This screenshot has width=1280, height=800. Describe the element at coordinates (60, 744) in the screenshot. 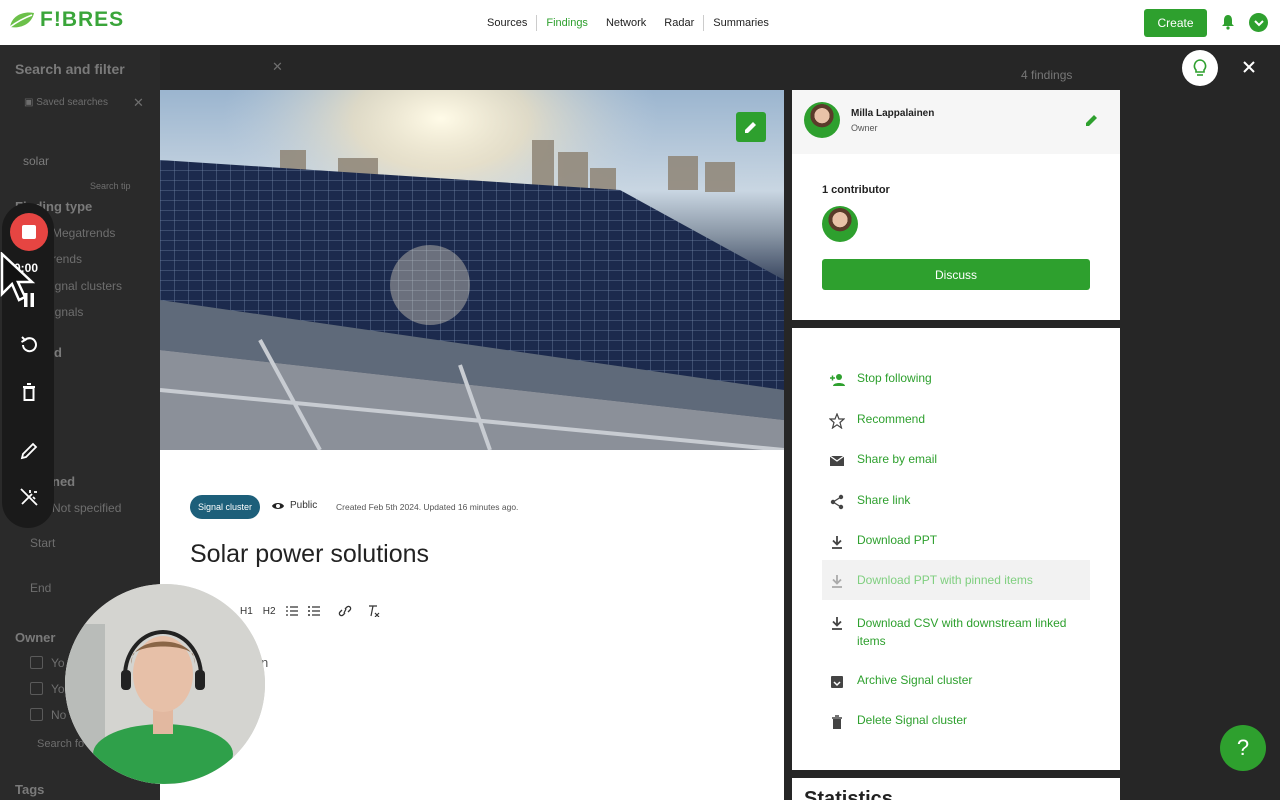

I see `owner-search-input: Search fo` at that location.